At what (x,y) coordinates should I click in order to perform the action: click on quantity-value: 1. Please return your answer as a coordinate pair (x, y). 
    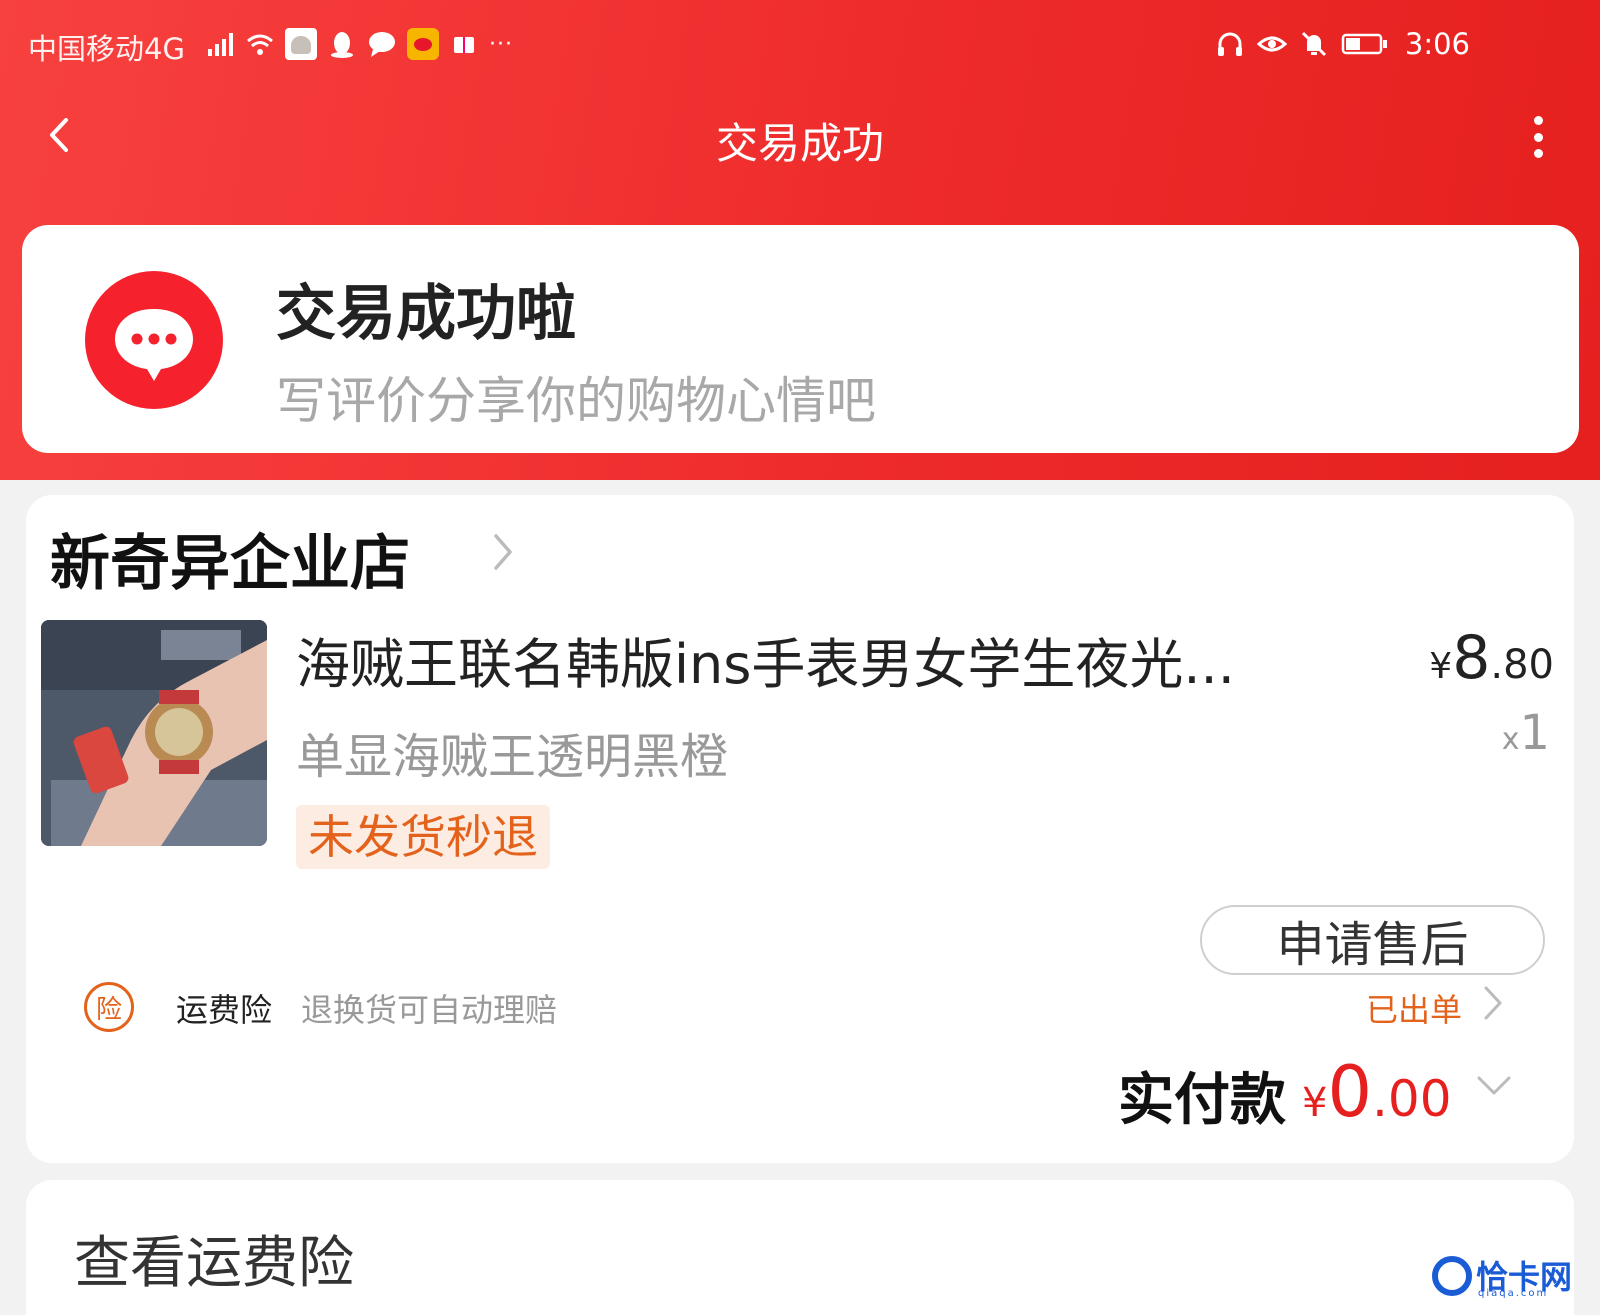
    Looking at the image, I should click on (1534, 733).